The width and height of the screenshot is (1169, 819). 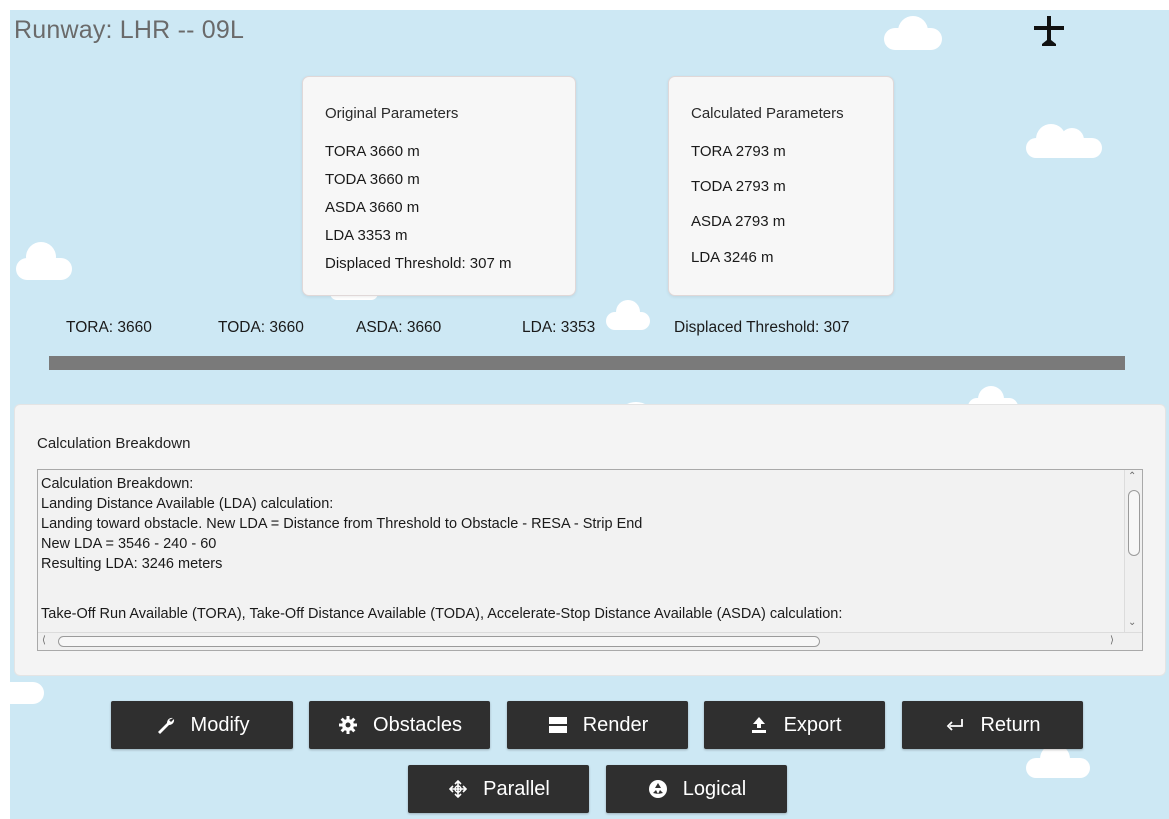 What do you see at coordinates (812, 724) in the screenshot?
I see `export-label: Export` at bounding box center [812, 724].